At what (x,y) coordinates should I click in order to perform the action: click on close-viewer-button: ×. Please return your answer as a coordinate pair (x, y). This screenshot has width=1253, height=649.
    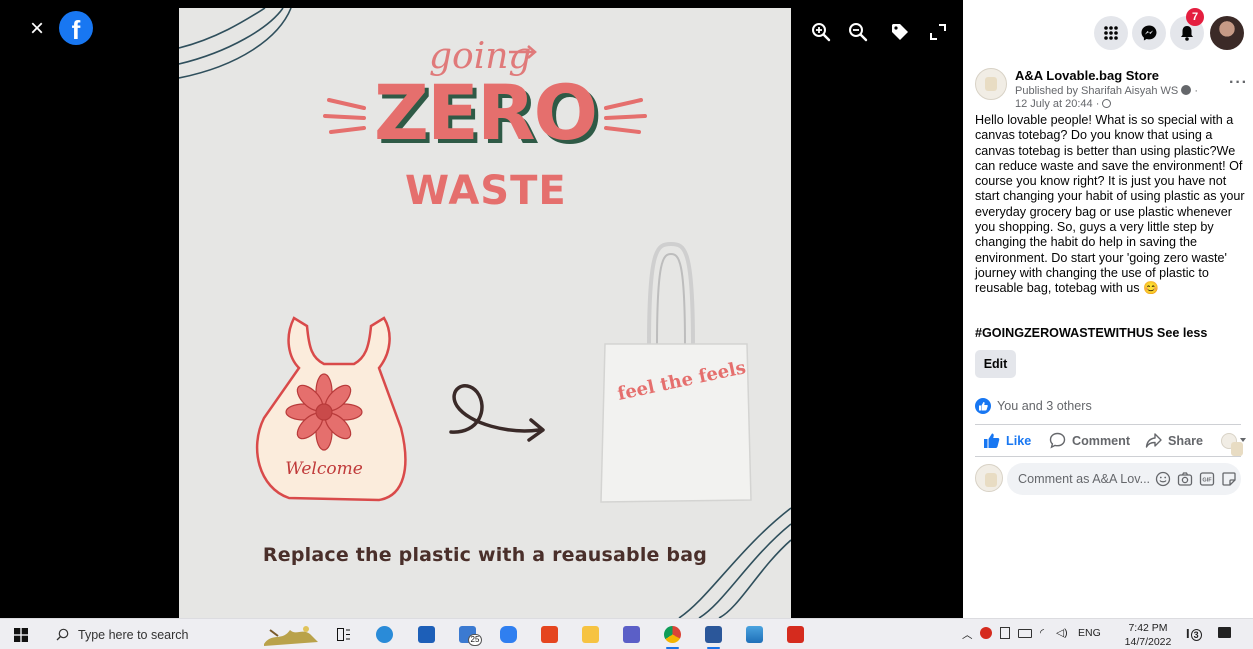
    Looking at the image, I should click on (37, 29).